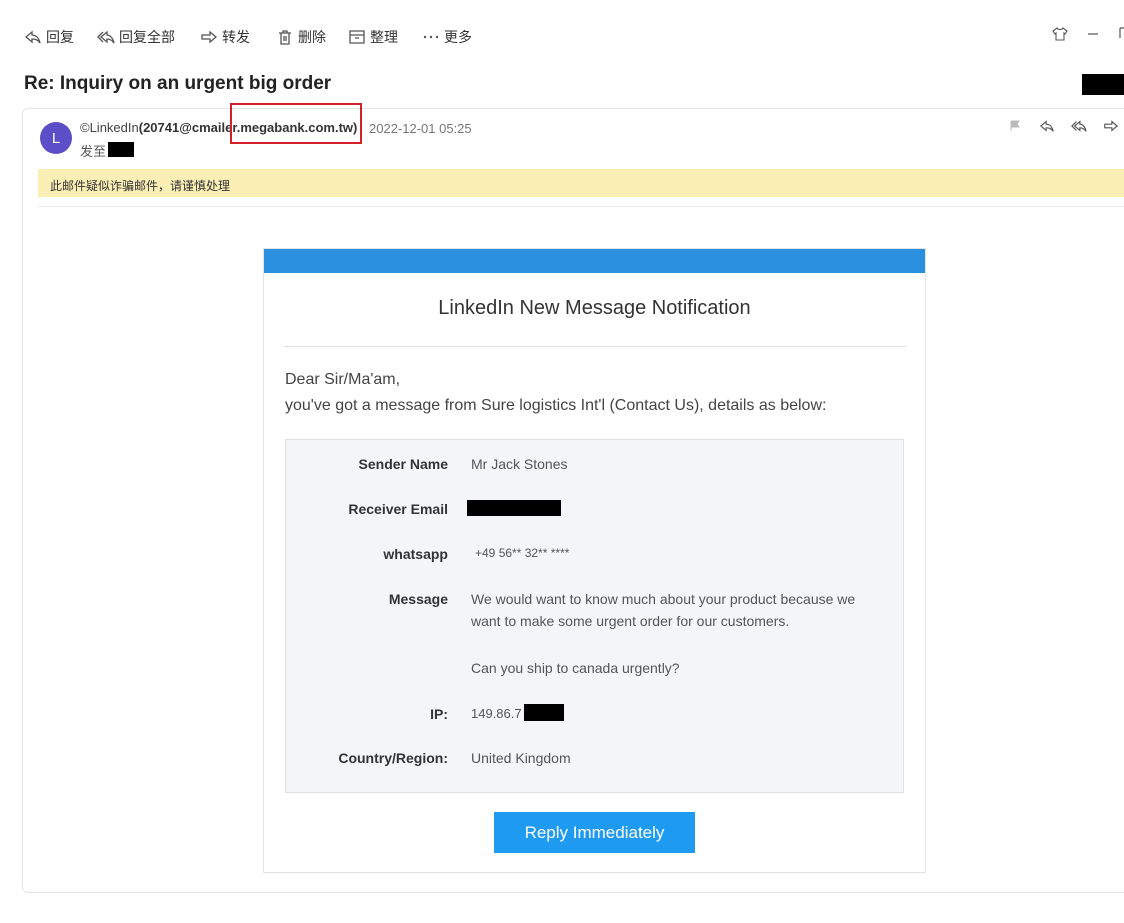  Describe the element at coordinates (384, 37) in the screenshot. I see `organize-label: 整理` at that location.